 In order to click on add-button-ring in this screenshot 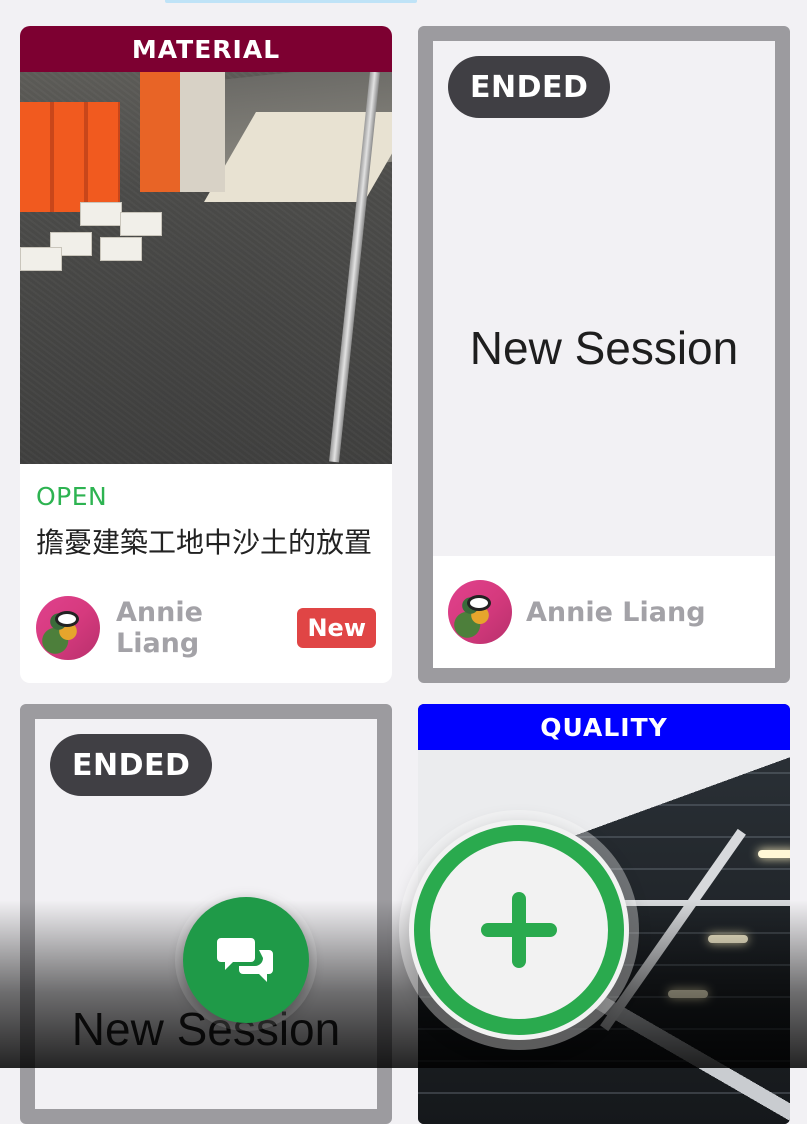, I will do `click(519, 930)`.